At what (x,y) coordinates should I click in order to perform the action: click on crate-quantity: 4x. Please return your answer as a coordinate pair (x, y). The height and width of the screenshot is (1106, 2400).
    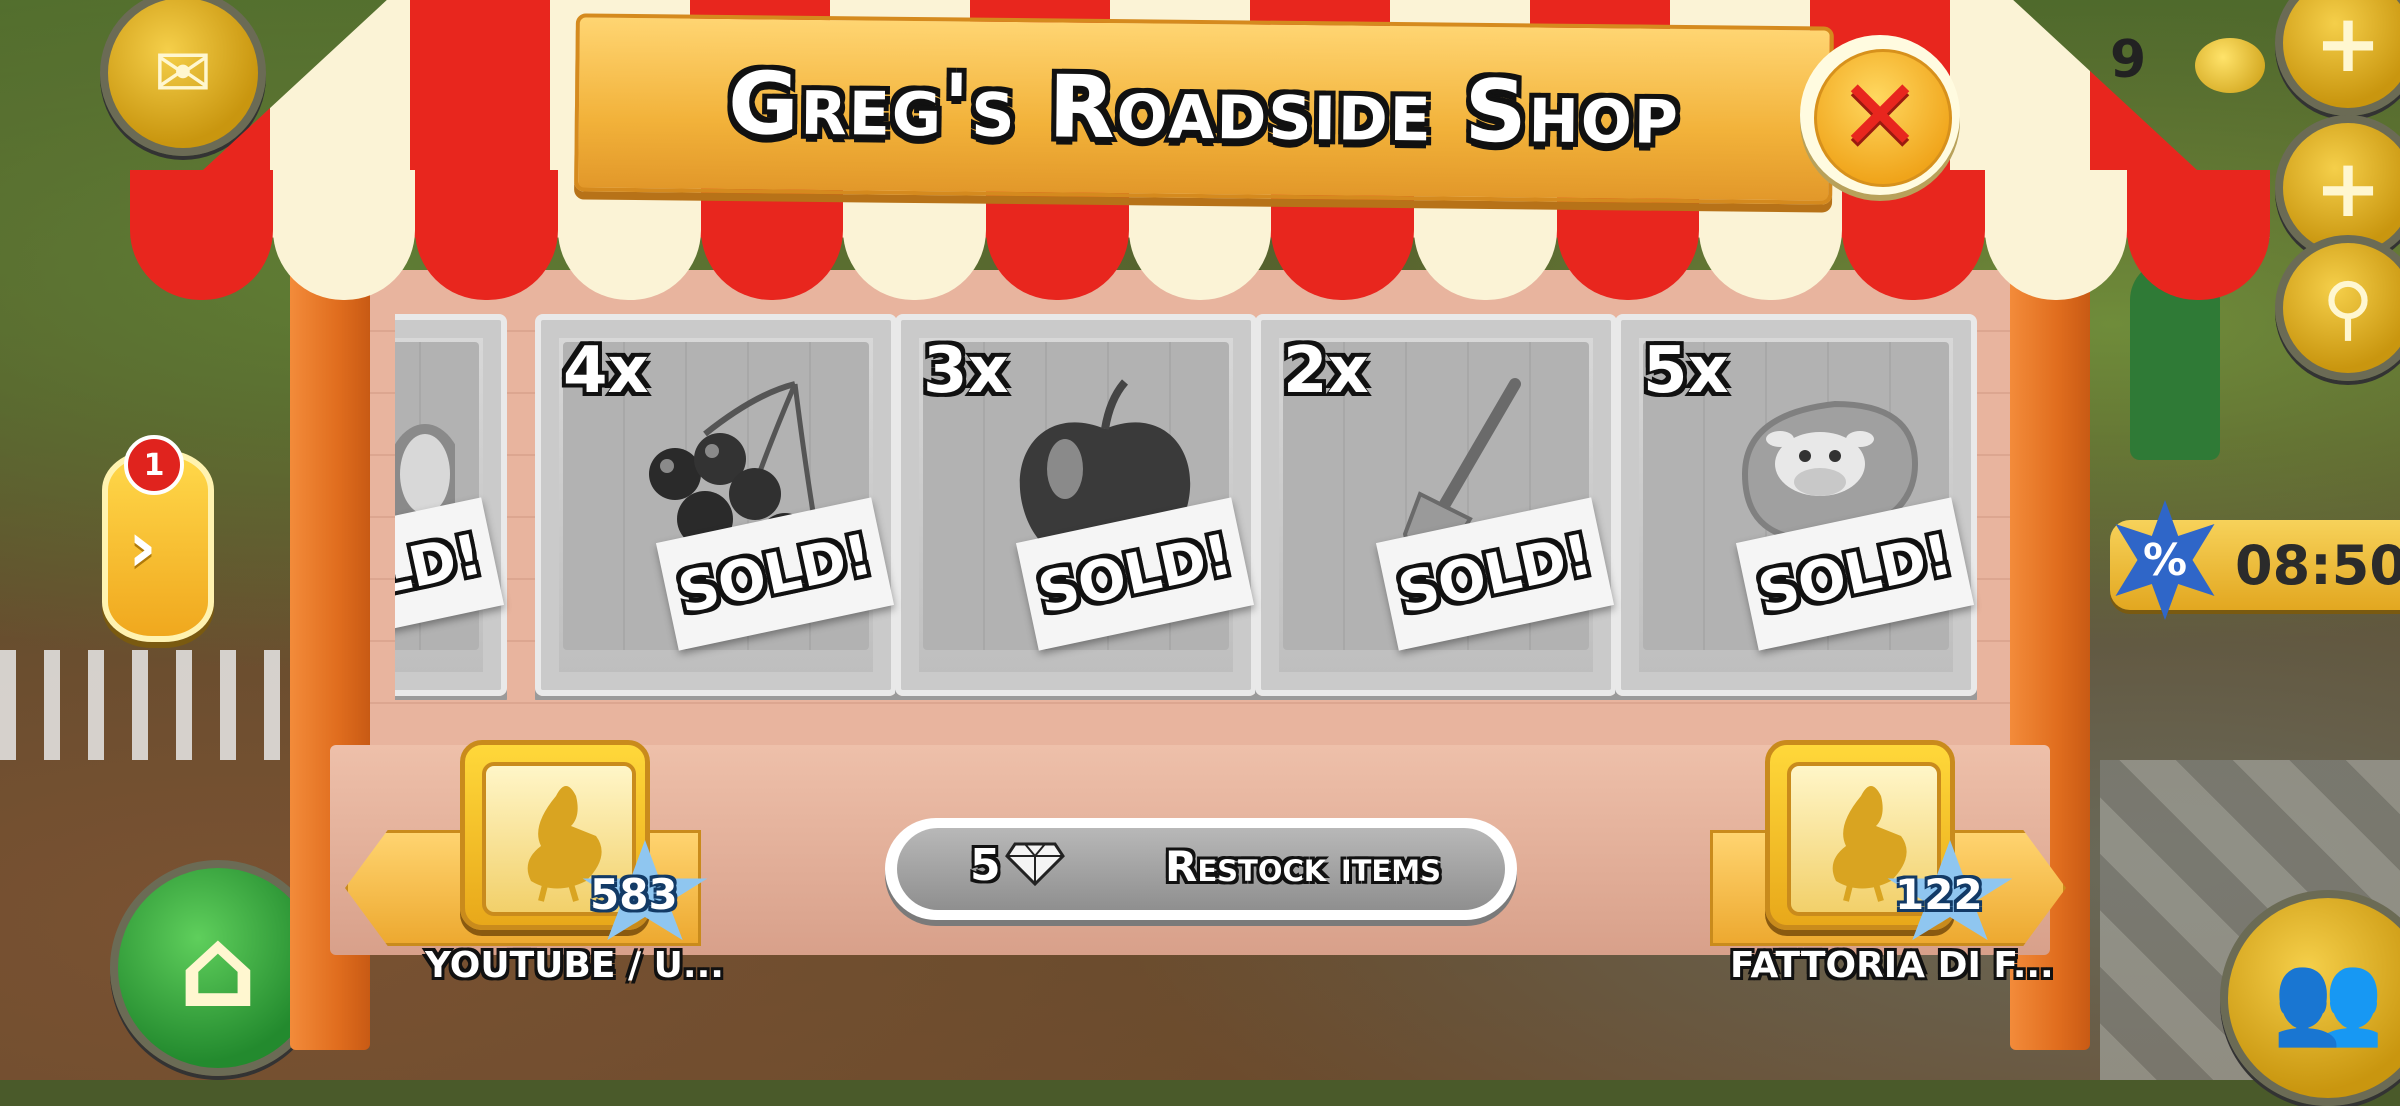
    Looking at the image, I should click on (606, 371).